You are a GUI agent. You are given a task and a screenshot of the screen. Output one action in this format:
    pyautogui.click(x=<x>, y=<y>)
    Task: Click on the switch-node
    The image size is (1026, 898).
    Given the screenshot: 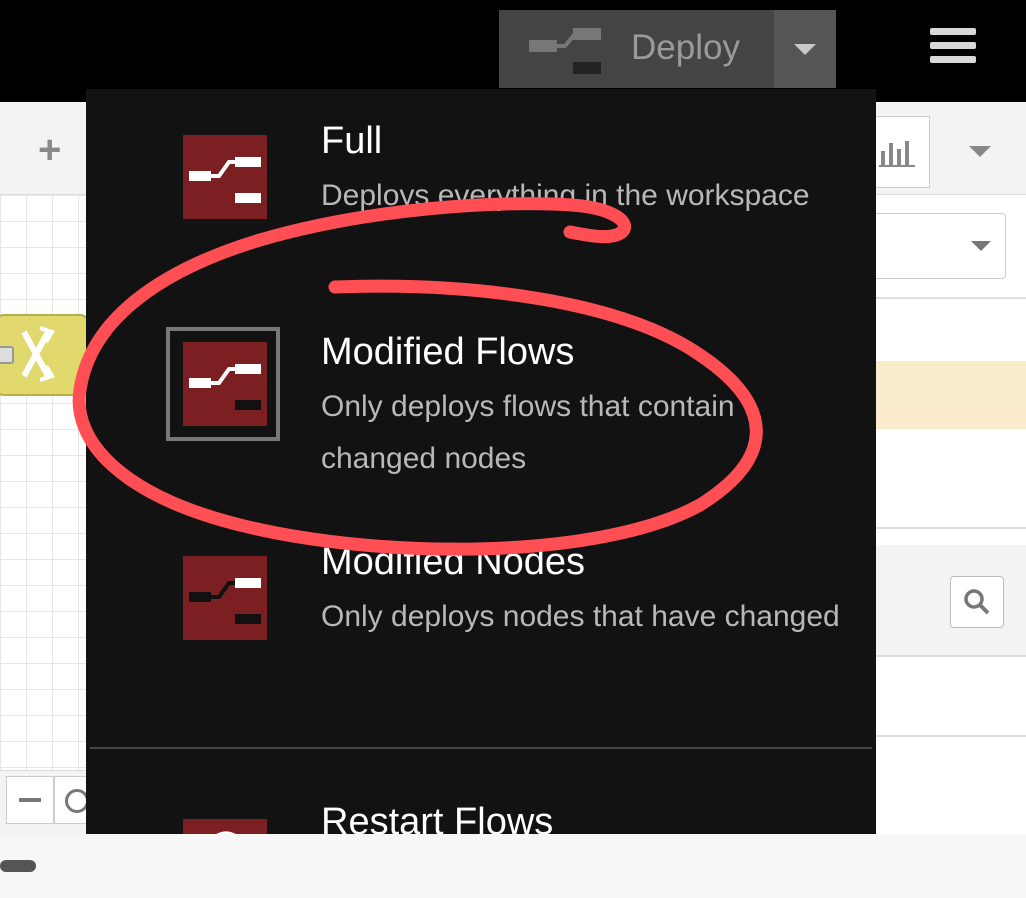 What is the action you would take?
    pyautogui.click(x=45, y=355)
    